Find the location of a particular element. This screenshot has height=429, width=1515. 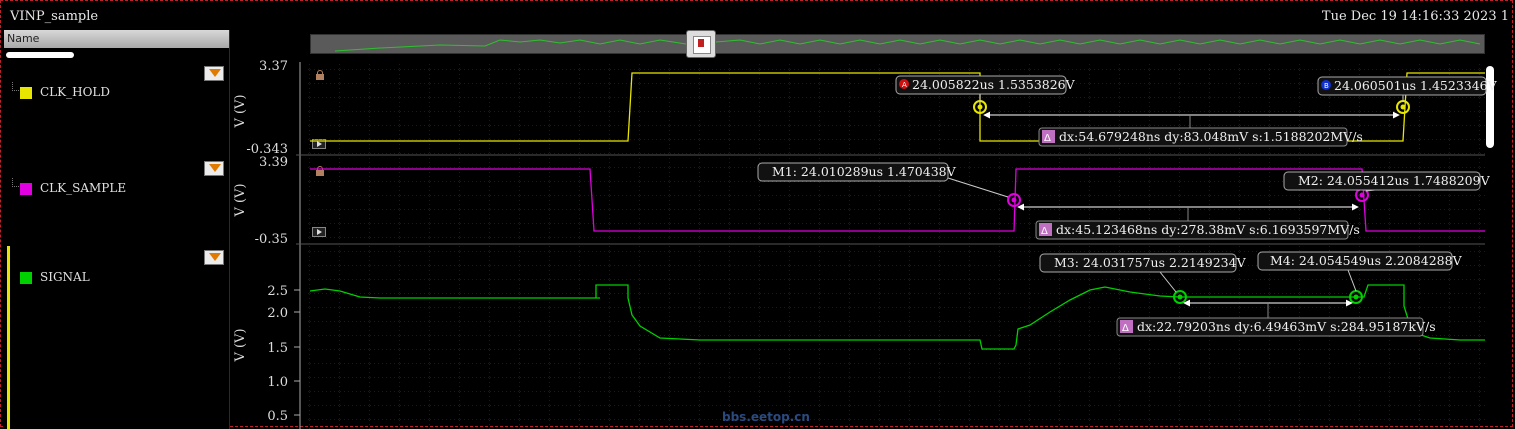

overview-wave is located at coordinates (907, 45).